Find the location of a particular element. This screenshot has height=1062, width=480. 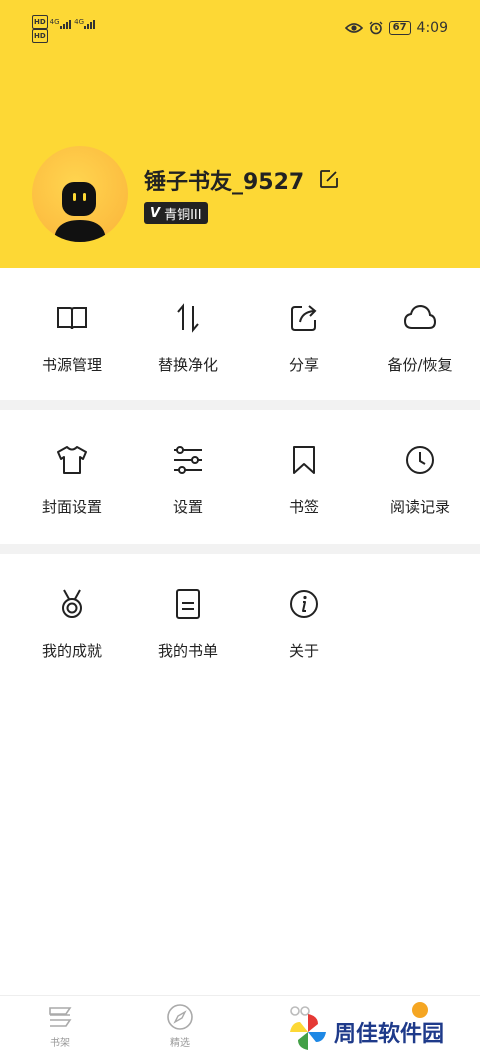

menu-item-label: 设置 is located at coordinates (187, 507).